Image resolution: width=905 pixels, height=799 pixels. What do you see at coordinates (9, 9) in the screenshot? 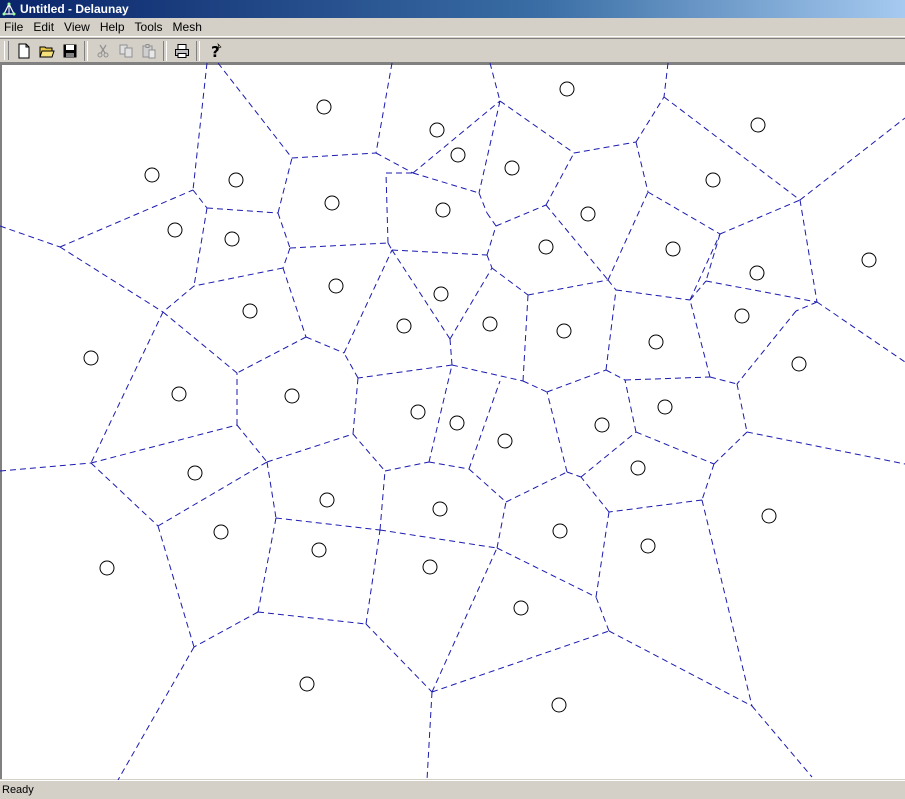
I see `delaunay-app-icon` at bounding box center [9, 9].